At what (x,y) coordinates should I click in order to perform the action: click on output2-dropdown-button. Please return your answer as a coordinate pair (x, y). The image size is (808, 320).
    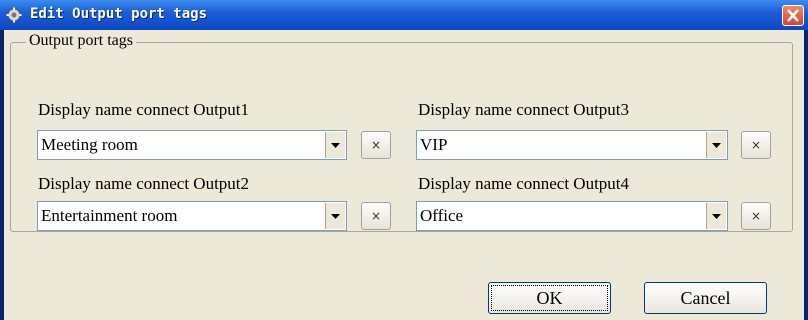
    Looking at the image, I should click on (335, 216).